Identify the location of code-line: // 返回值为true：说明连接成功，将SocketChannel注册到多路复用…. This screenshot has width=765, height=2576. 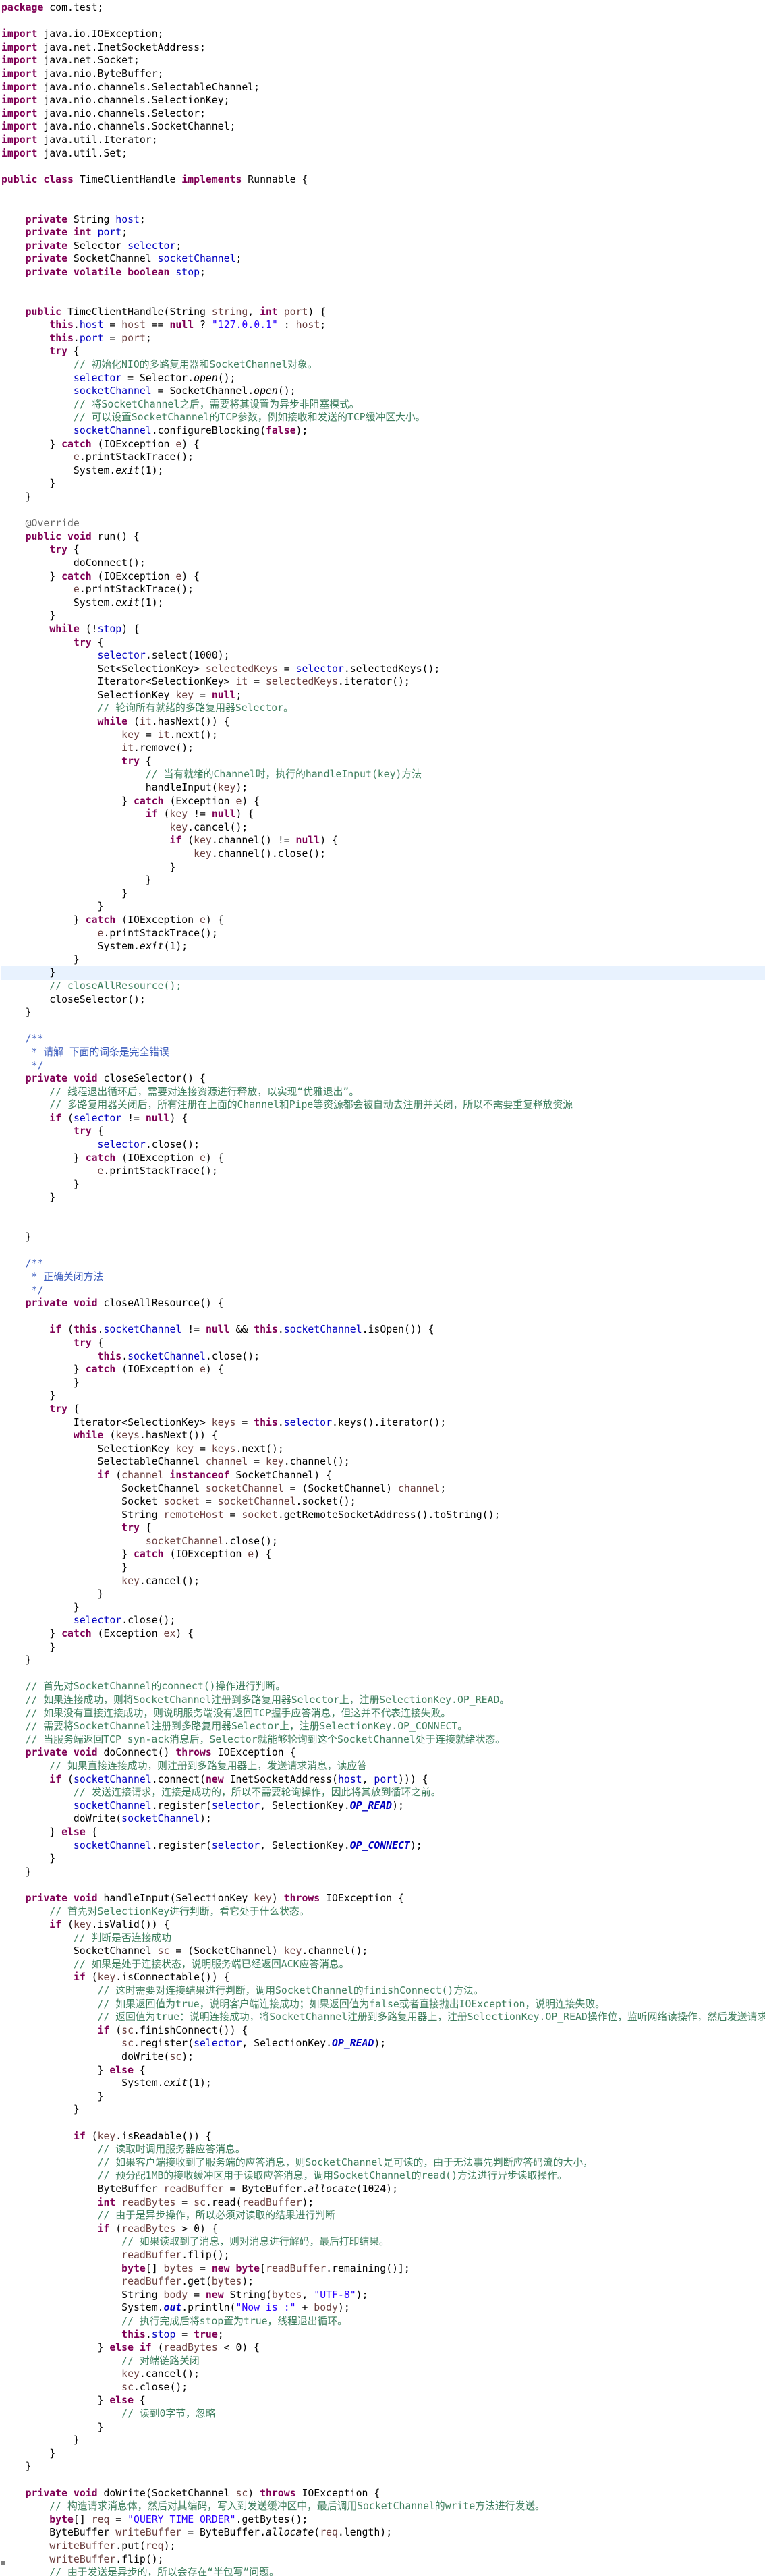
(383, 2017).